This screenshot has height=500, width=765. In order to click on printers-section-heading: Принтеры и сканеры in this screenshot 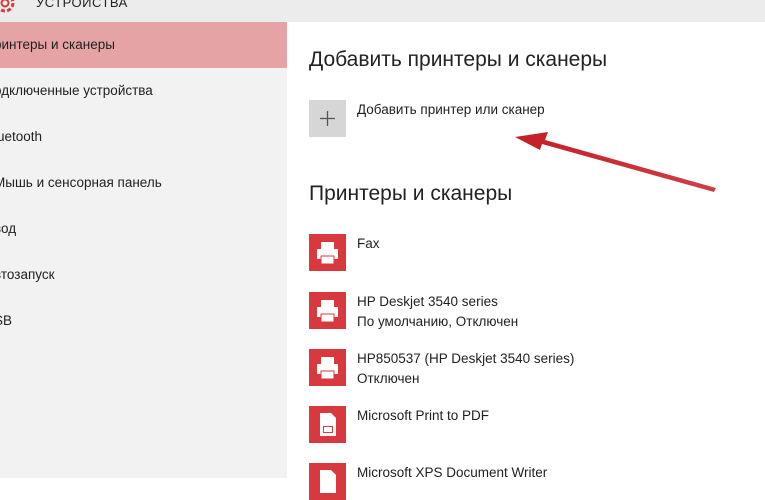, I will do `click(411, 193)`.